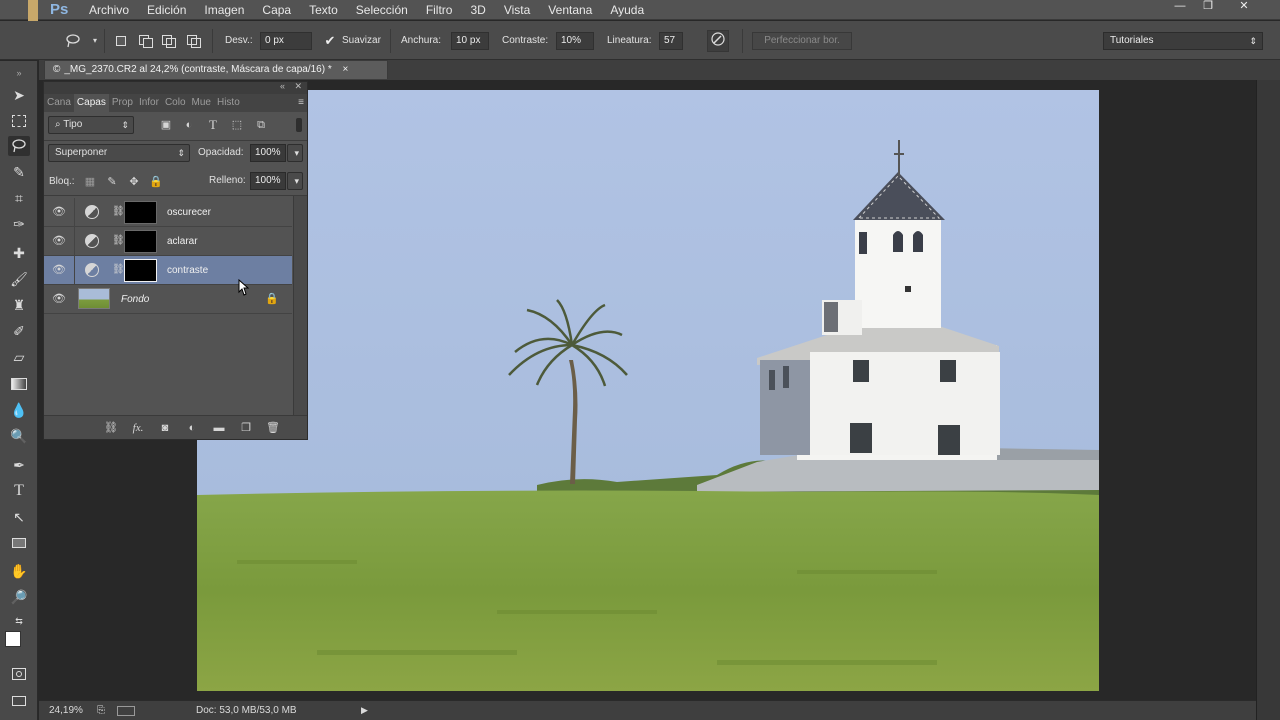  Describe the element at coordinates (228, 103) in the screenshot. I see `tab-historia: Histo` at that location.